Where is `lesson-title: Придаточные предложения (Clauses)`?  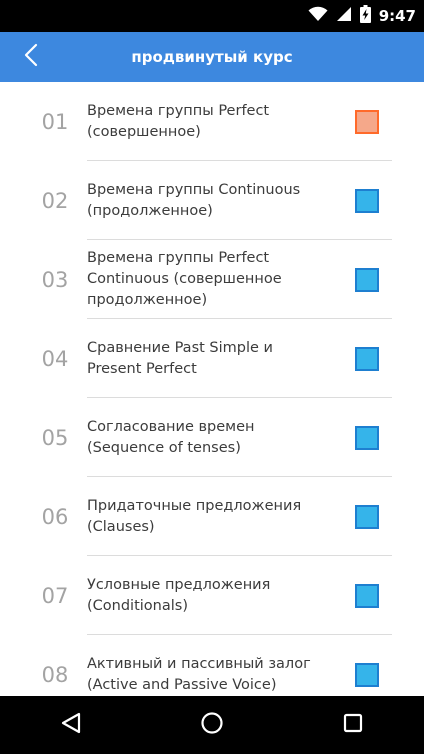
lesson-title: Придаточные предложения (Clauses) is located at coordinates (194, 516).